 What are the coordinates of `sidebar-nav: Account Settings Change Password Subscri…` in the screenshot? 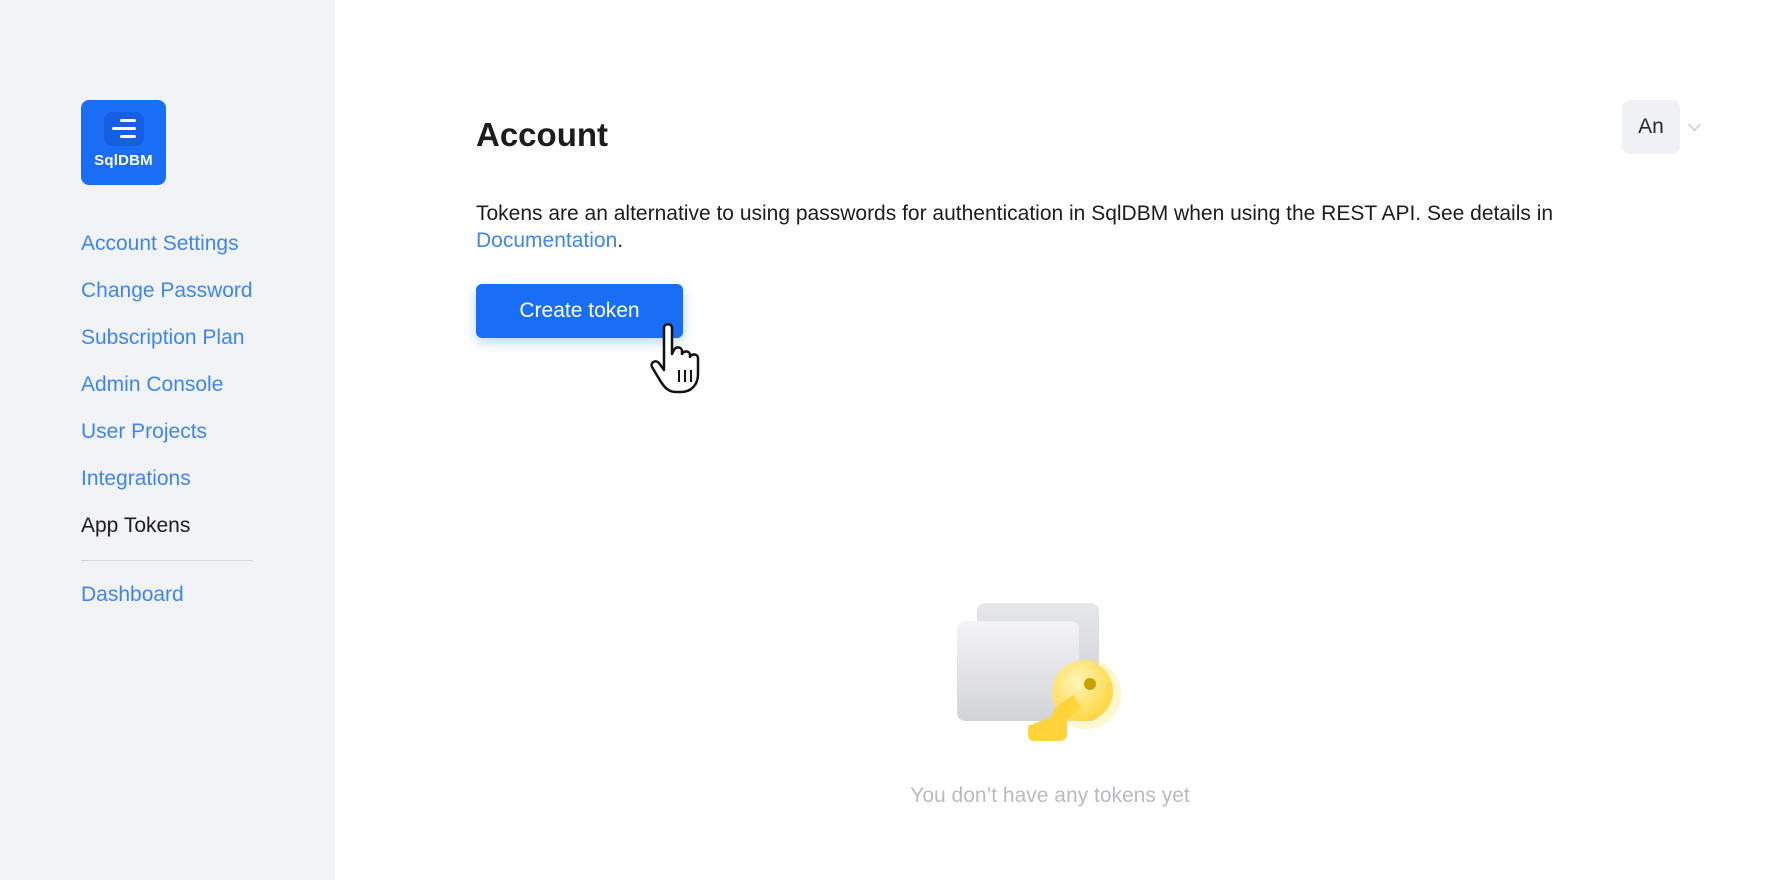 It's located at (181, 394).